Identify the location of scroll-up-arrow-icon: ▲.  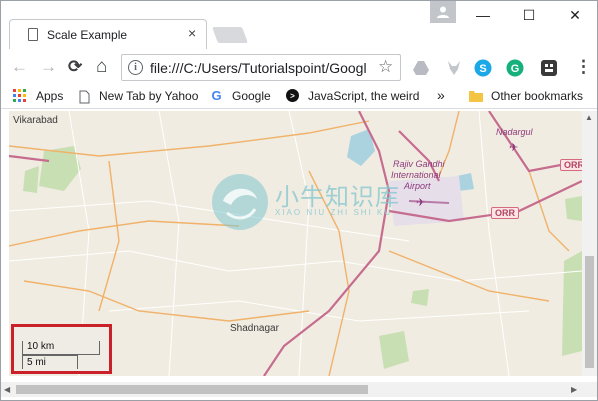
(589, 117).